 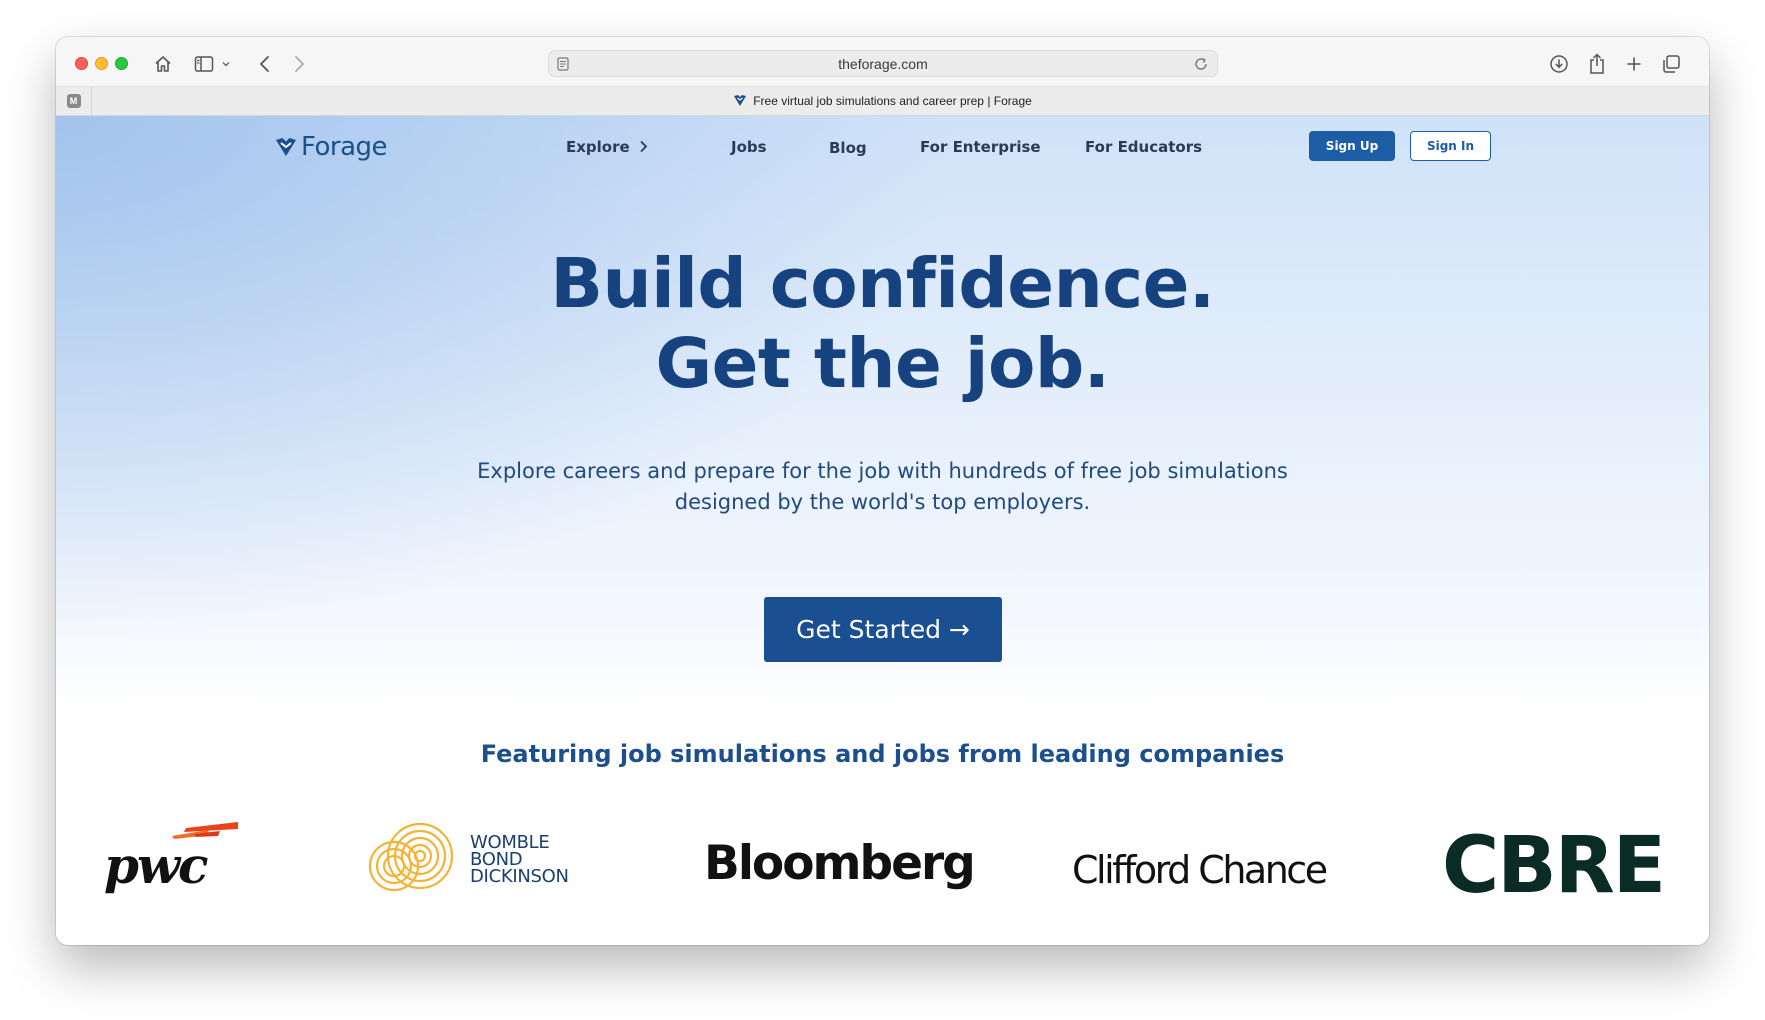 What do you see at coordinates (411, 857) in the screenshot?
I see `womble-rings-icon` at bounding box center [411, 857].